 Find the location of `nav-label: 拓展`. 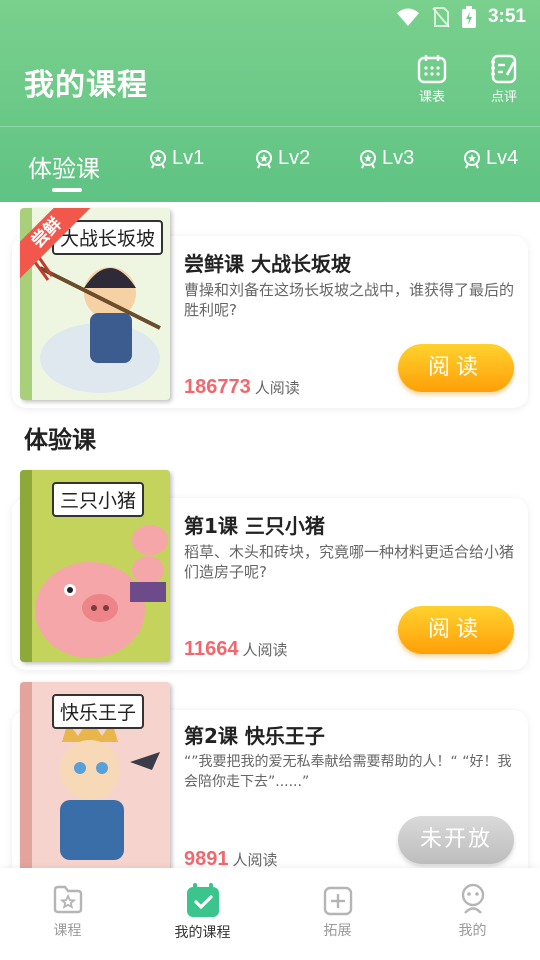

nav-label: 拓展 is located at coordinates (337, 931).